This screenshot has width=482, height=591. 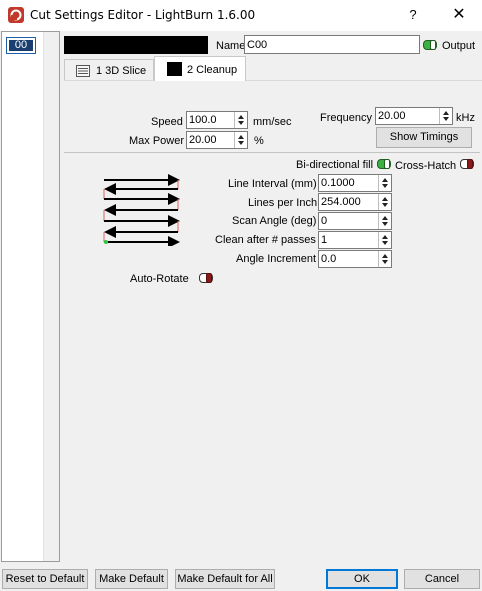 What do you see at coordinates (51, 296) in the screenshot?
I see `layer-list-scrollbar` at bounding box center [51, 296].